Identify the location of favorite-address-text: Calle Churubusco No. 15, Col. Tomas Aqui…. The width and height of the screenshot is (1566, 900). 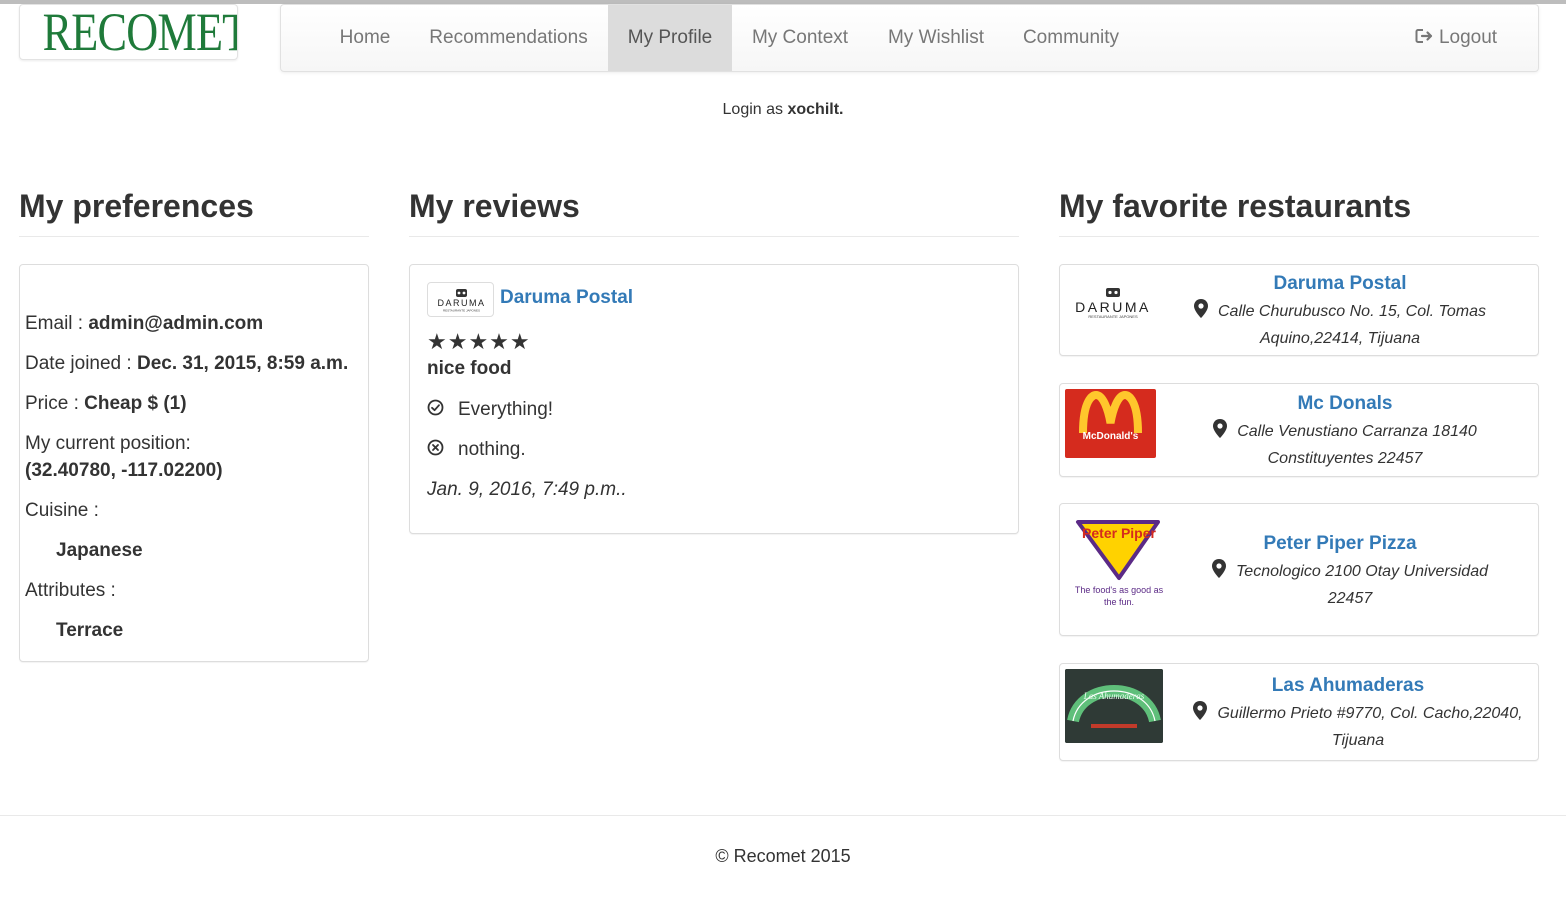
(1352, 325).